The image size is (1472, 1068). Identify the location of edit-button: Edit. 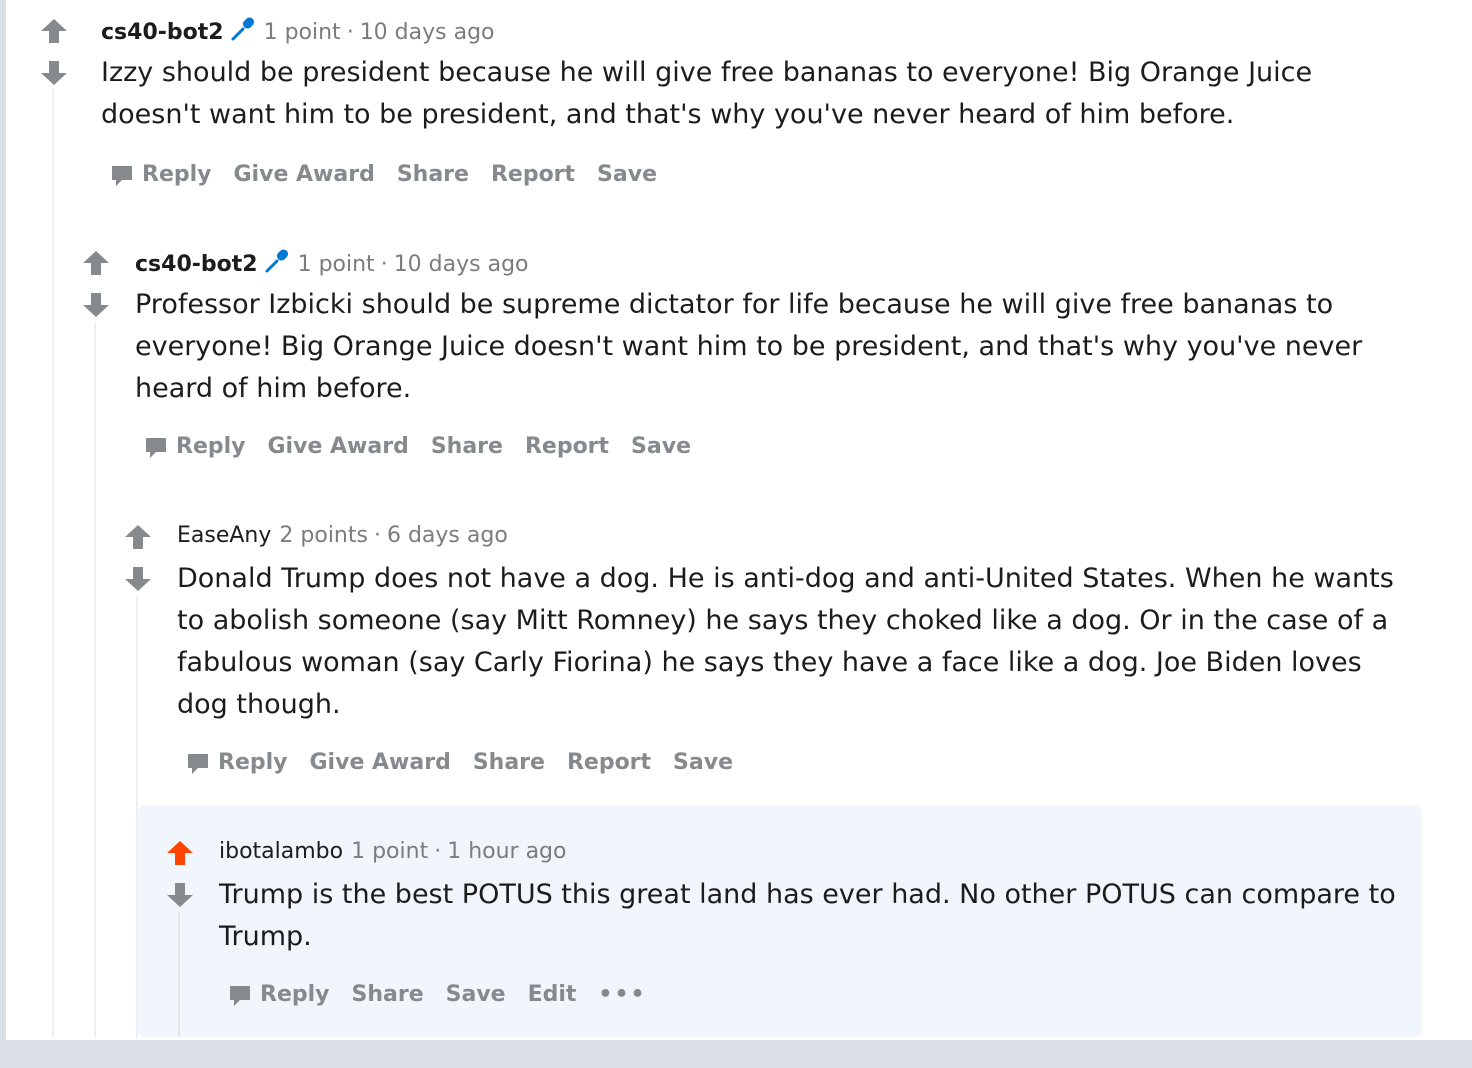
(552, 995).